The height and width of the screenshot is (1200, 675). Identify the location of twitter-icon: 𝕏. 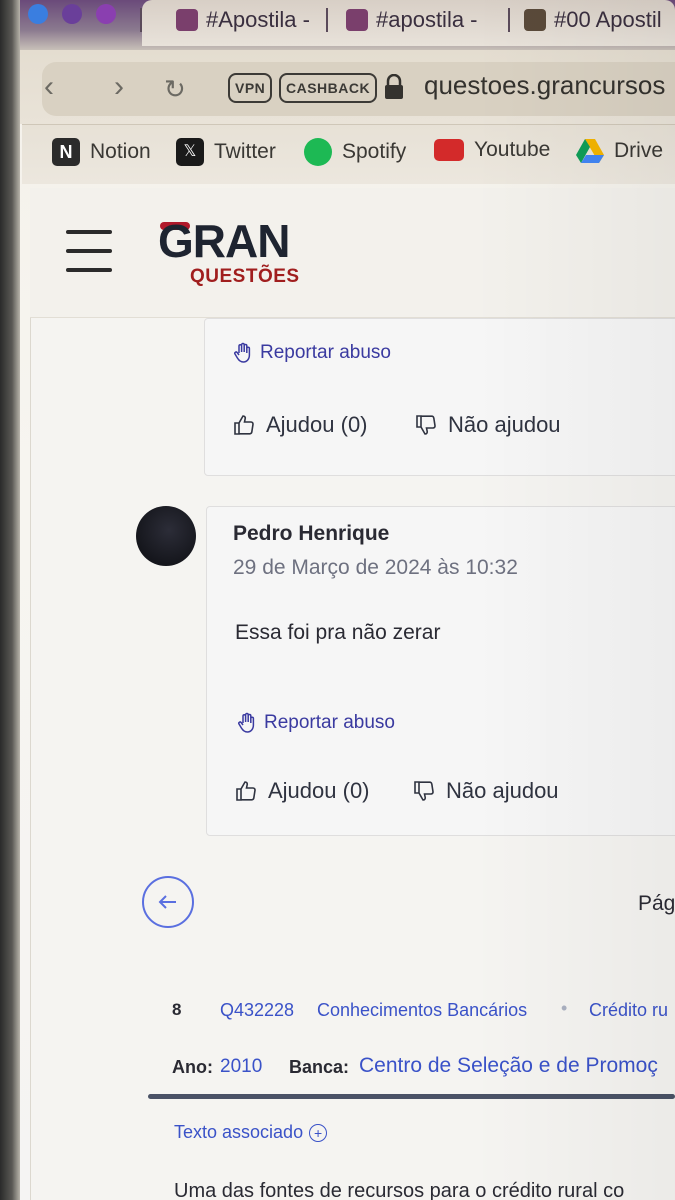
(190, 152).